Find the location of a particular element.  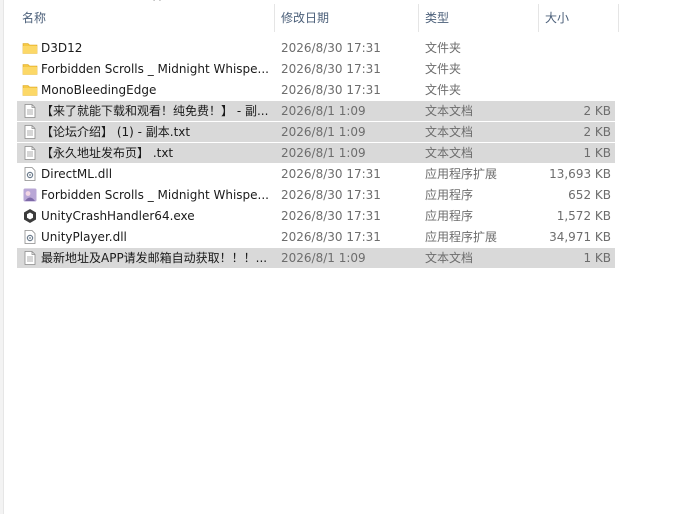

column-header-type-label: 类型 is located at coordinates (437, 18).